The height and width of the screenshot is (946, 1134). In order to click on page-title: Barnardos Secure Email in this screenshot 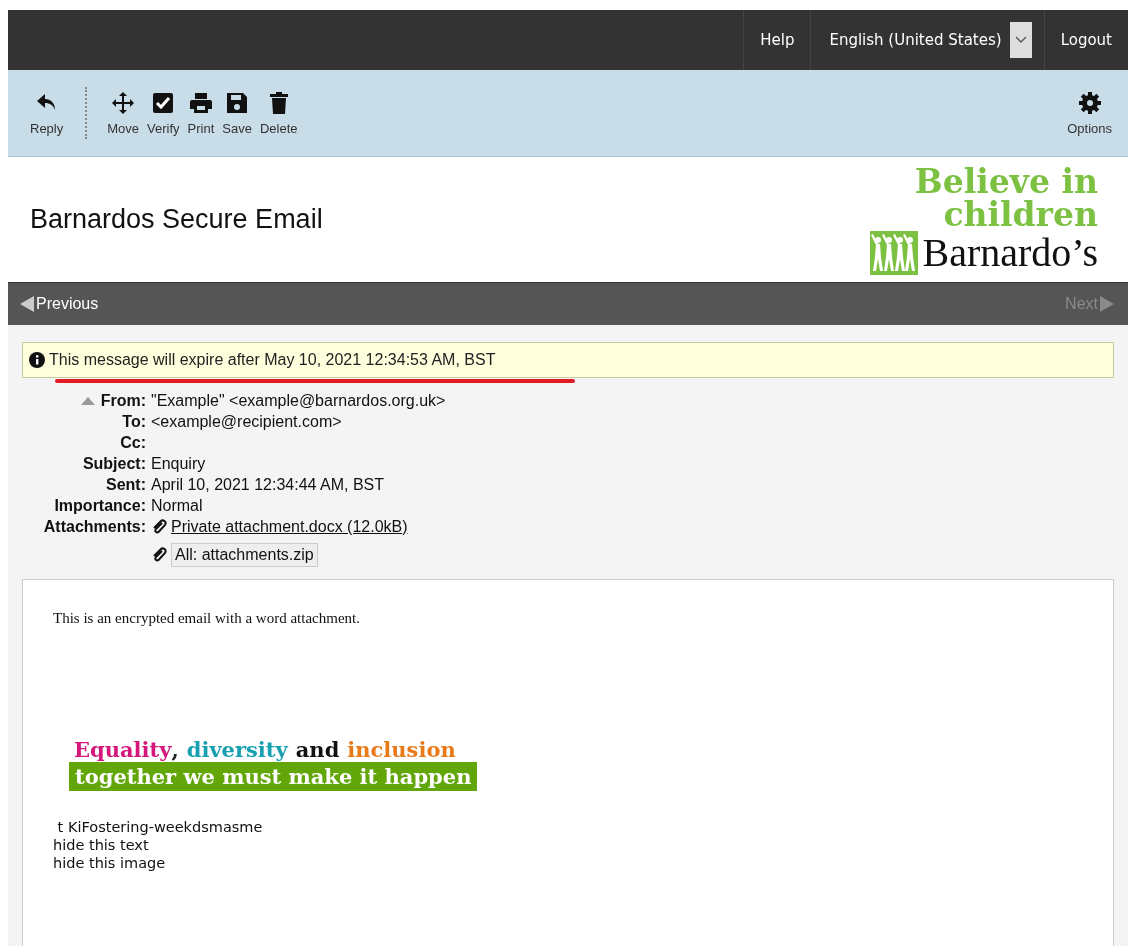, I will do `click(176, 219)`.